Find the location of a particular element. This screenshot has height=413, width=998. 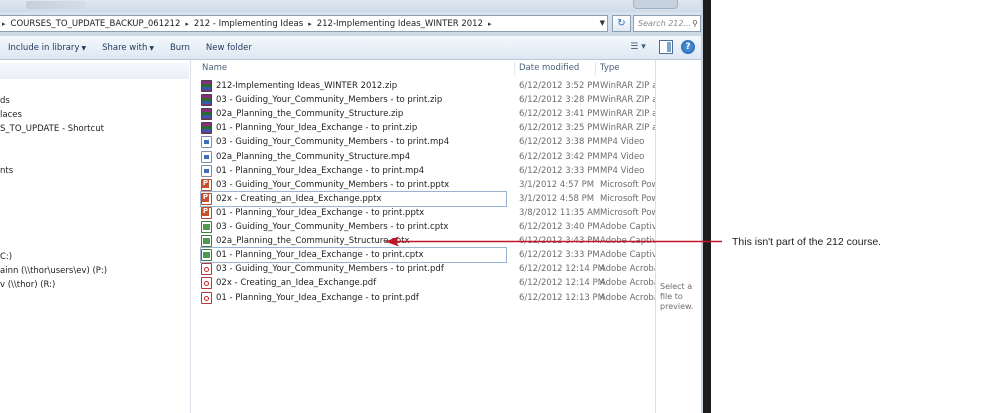

file-name-cell: 02a_Planning_the_Community_Structure.mp4 is located at coordinates (353, 157).